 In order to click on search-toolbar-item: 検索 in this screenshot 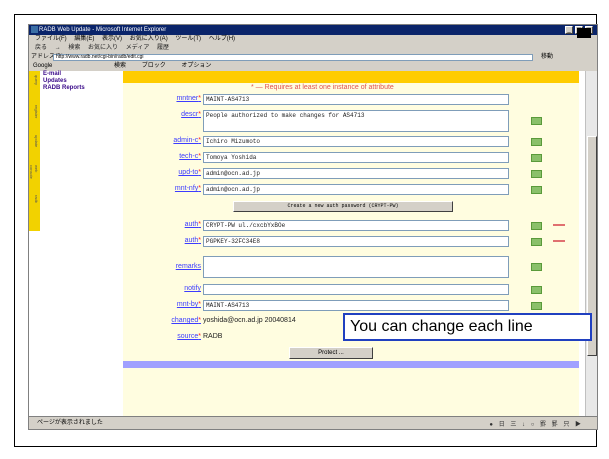, I will do `click(120, 66)`.